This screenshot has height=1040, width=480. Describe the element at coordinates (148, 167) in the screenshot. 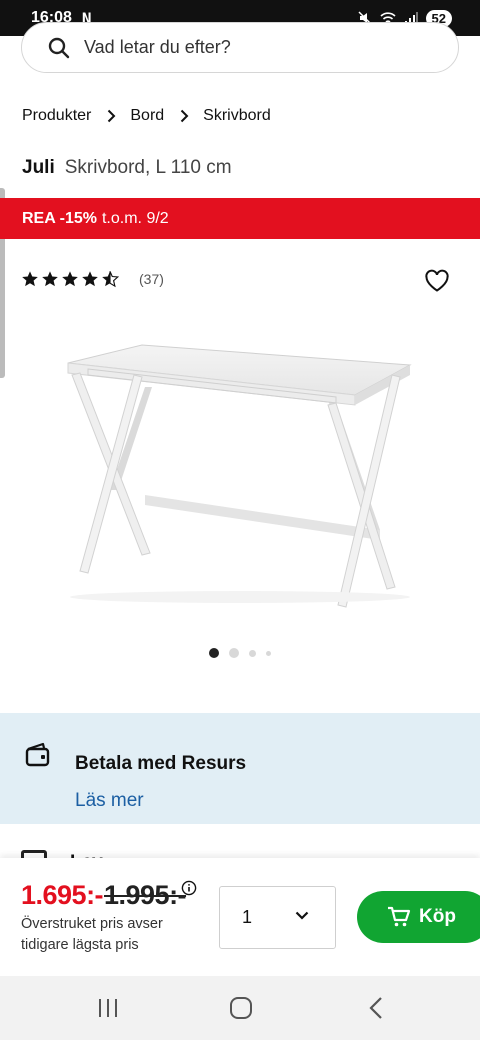

I see `product-name: Skrivbord, L 110 cm` at that location.